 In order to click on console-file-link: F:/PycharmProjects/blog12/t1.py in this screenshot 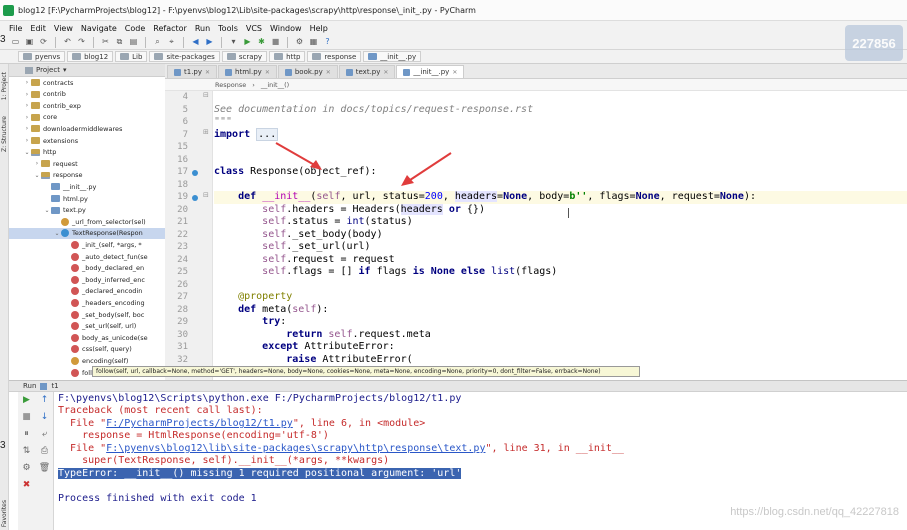, I will do `click(199, 423)`.